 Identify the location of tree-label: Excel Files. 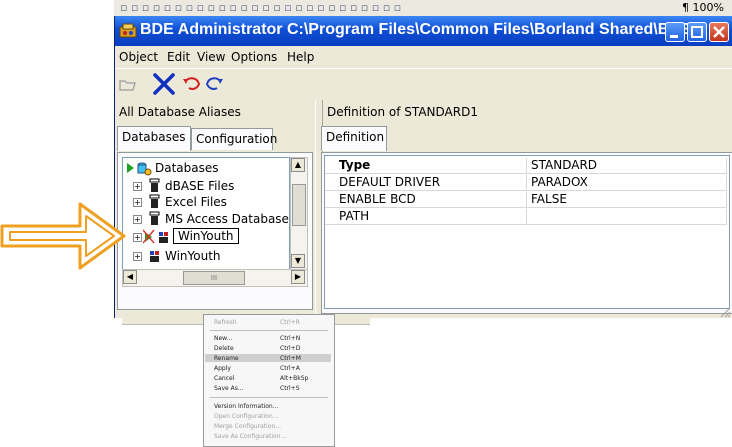
(196, 202).